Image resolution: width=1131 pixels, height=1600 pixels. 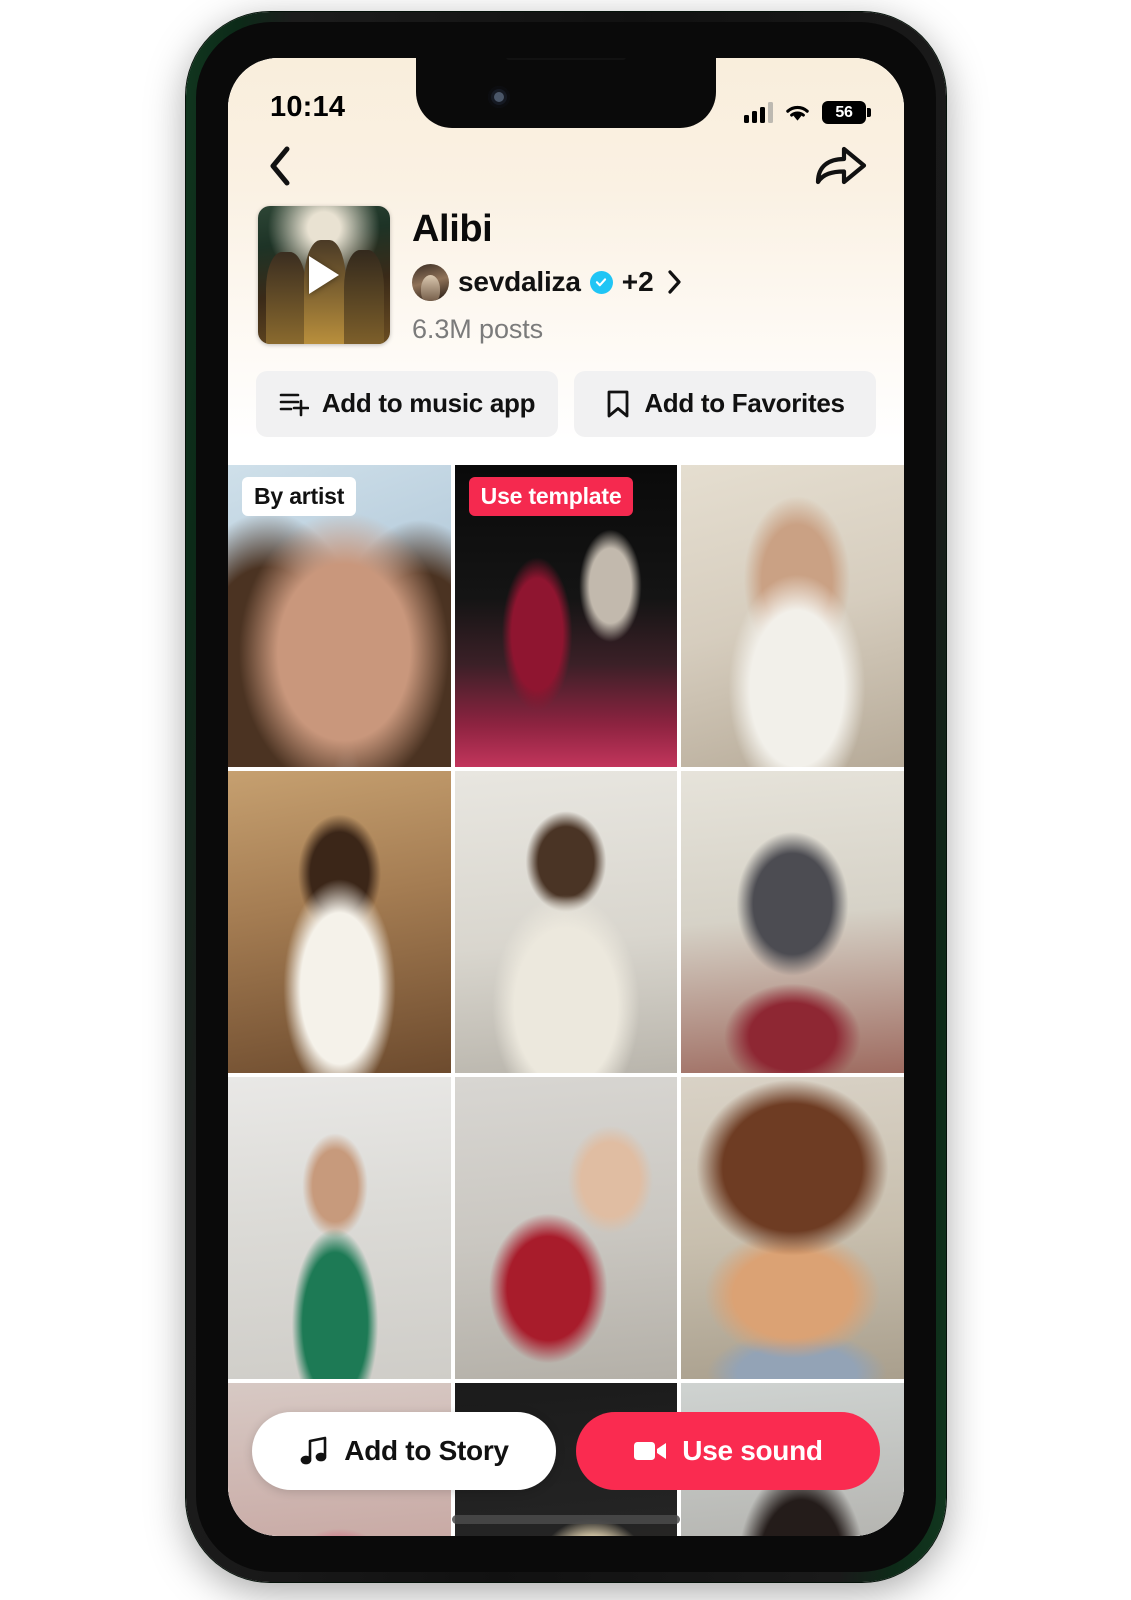 I want to click on post-count: 6.3M posts, so click(x=478, y=328).